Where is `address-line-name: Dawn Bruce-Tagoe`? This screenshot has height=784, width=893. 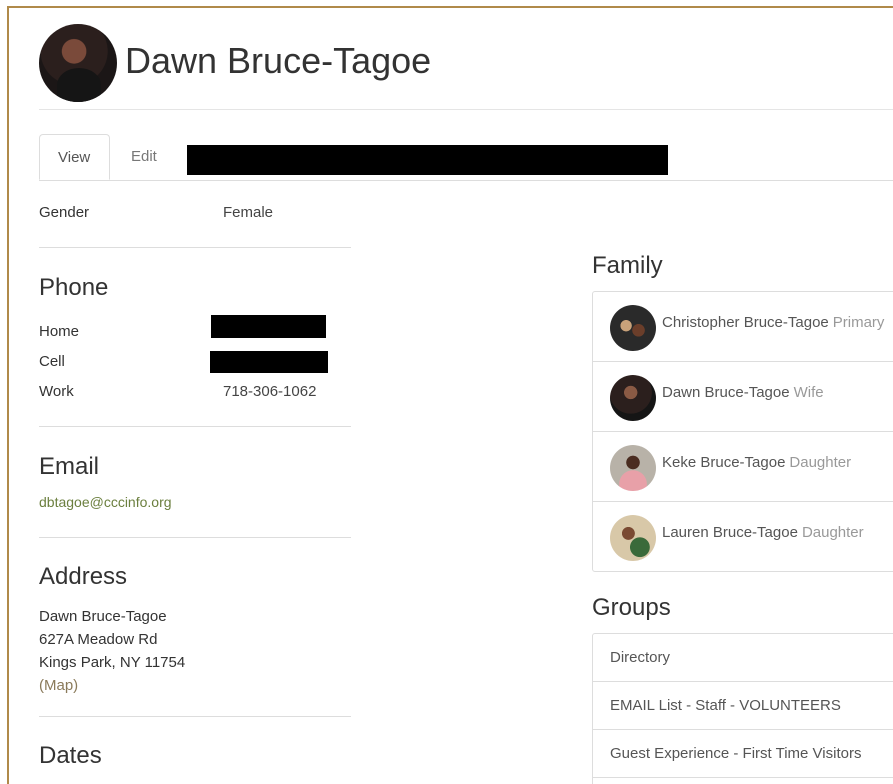 address-line-name: Dawn Bruce-Tagoe is located at coordinates (103, 616).